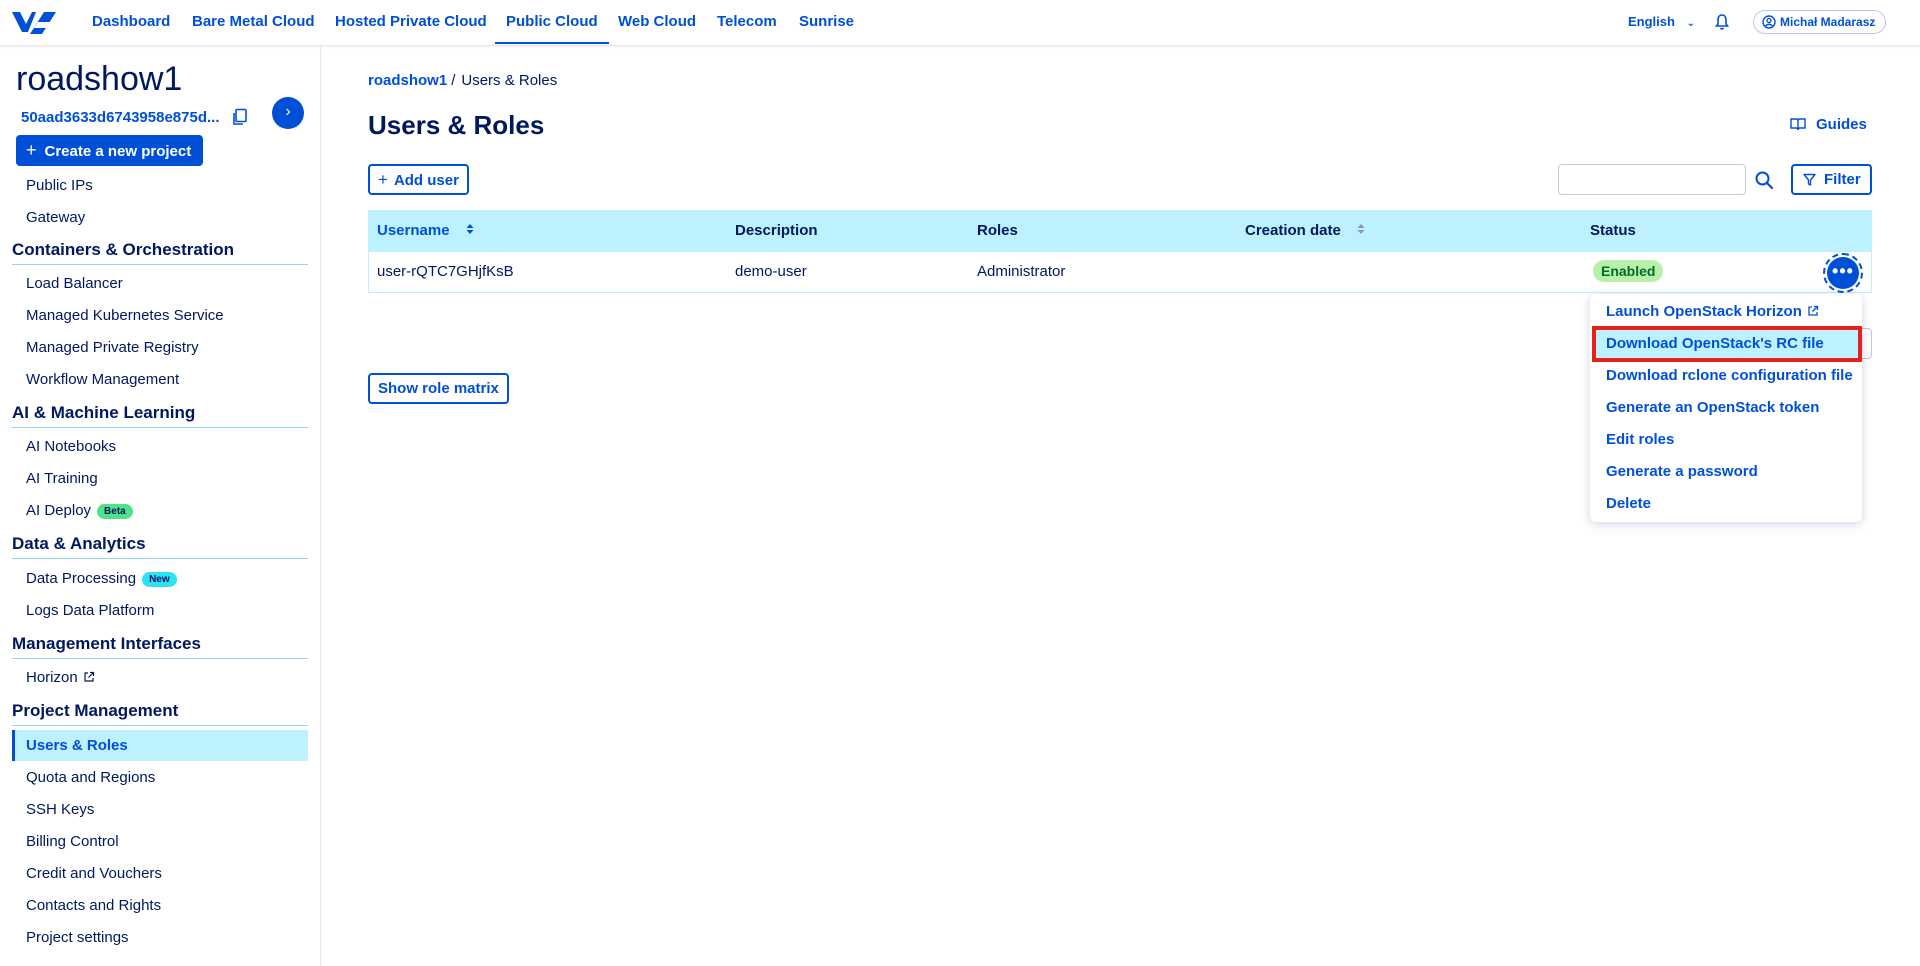 This screenshot has width=1920, height=966. Describe the element at coordinates (160, 415) in the screenshot. I see `sidebar-section-ai-ml: AI & Machine Learning` at that location.